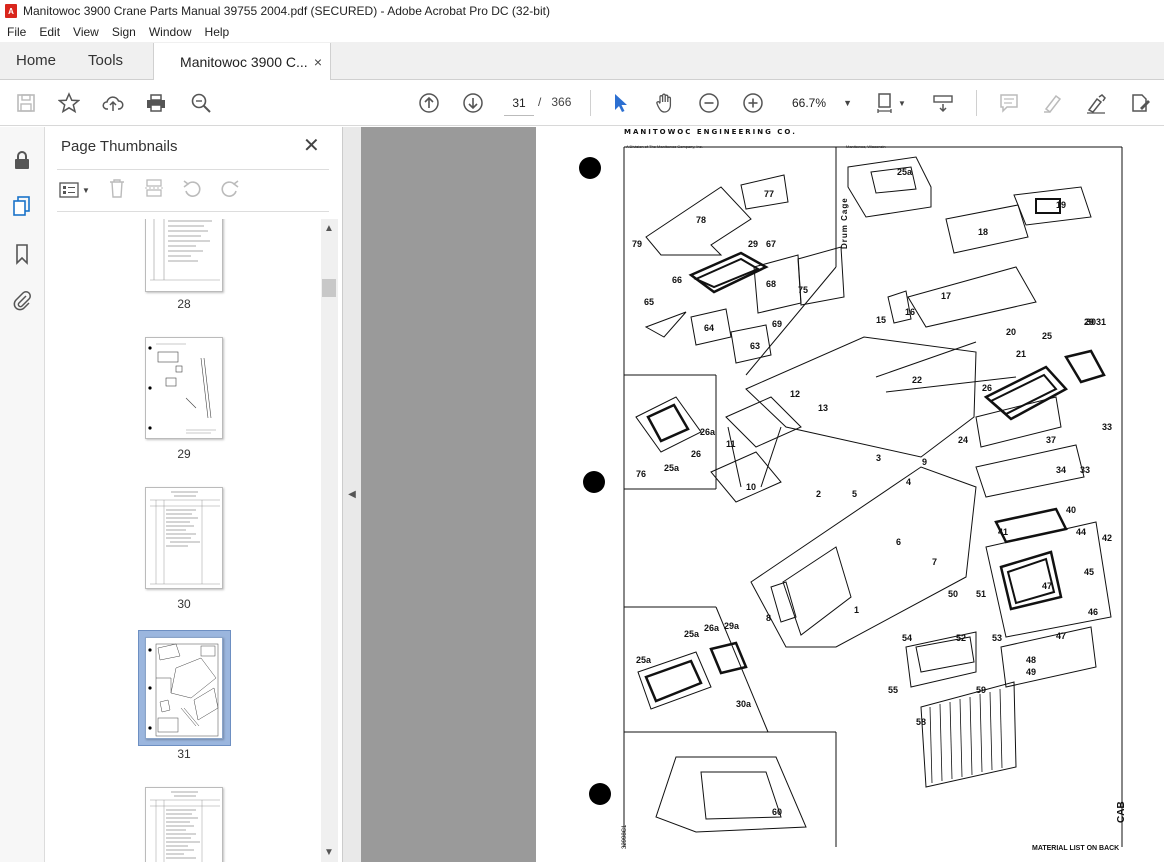 The image size is (1164, 862). What do you see at coordinates (242, 61) in the screenshot?
I see `tab-document: Manitowoc 3900 C... ×` at bounding box center [242, 61].